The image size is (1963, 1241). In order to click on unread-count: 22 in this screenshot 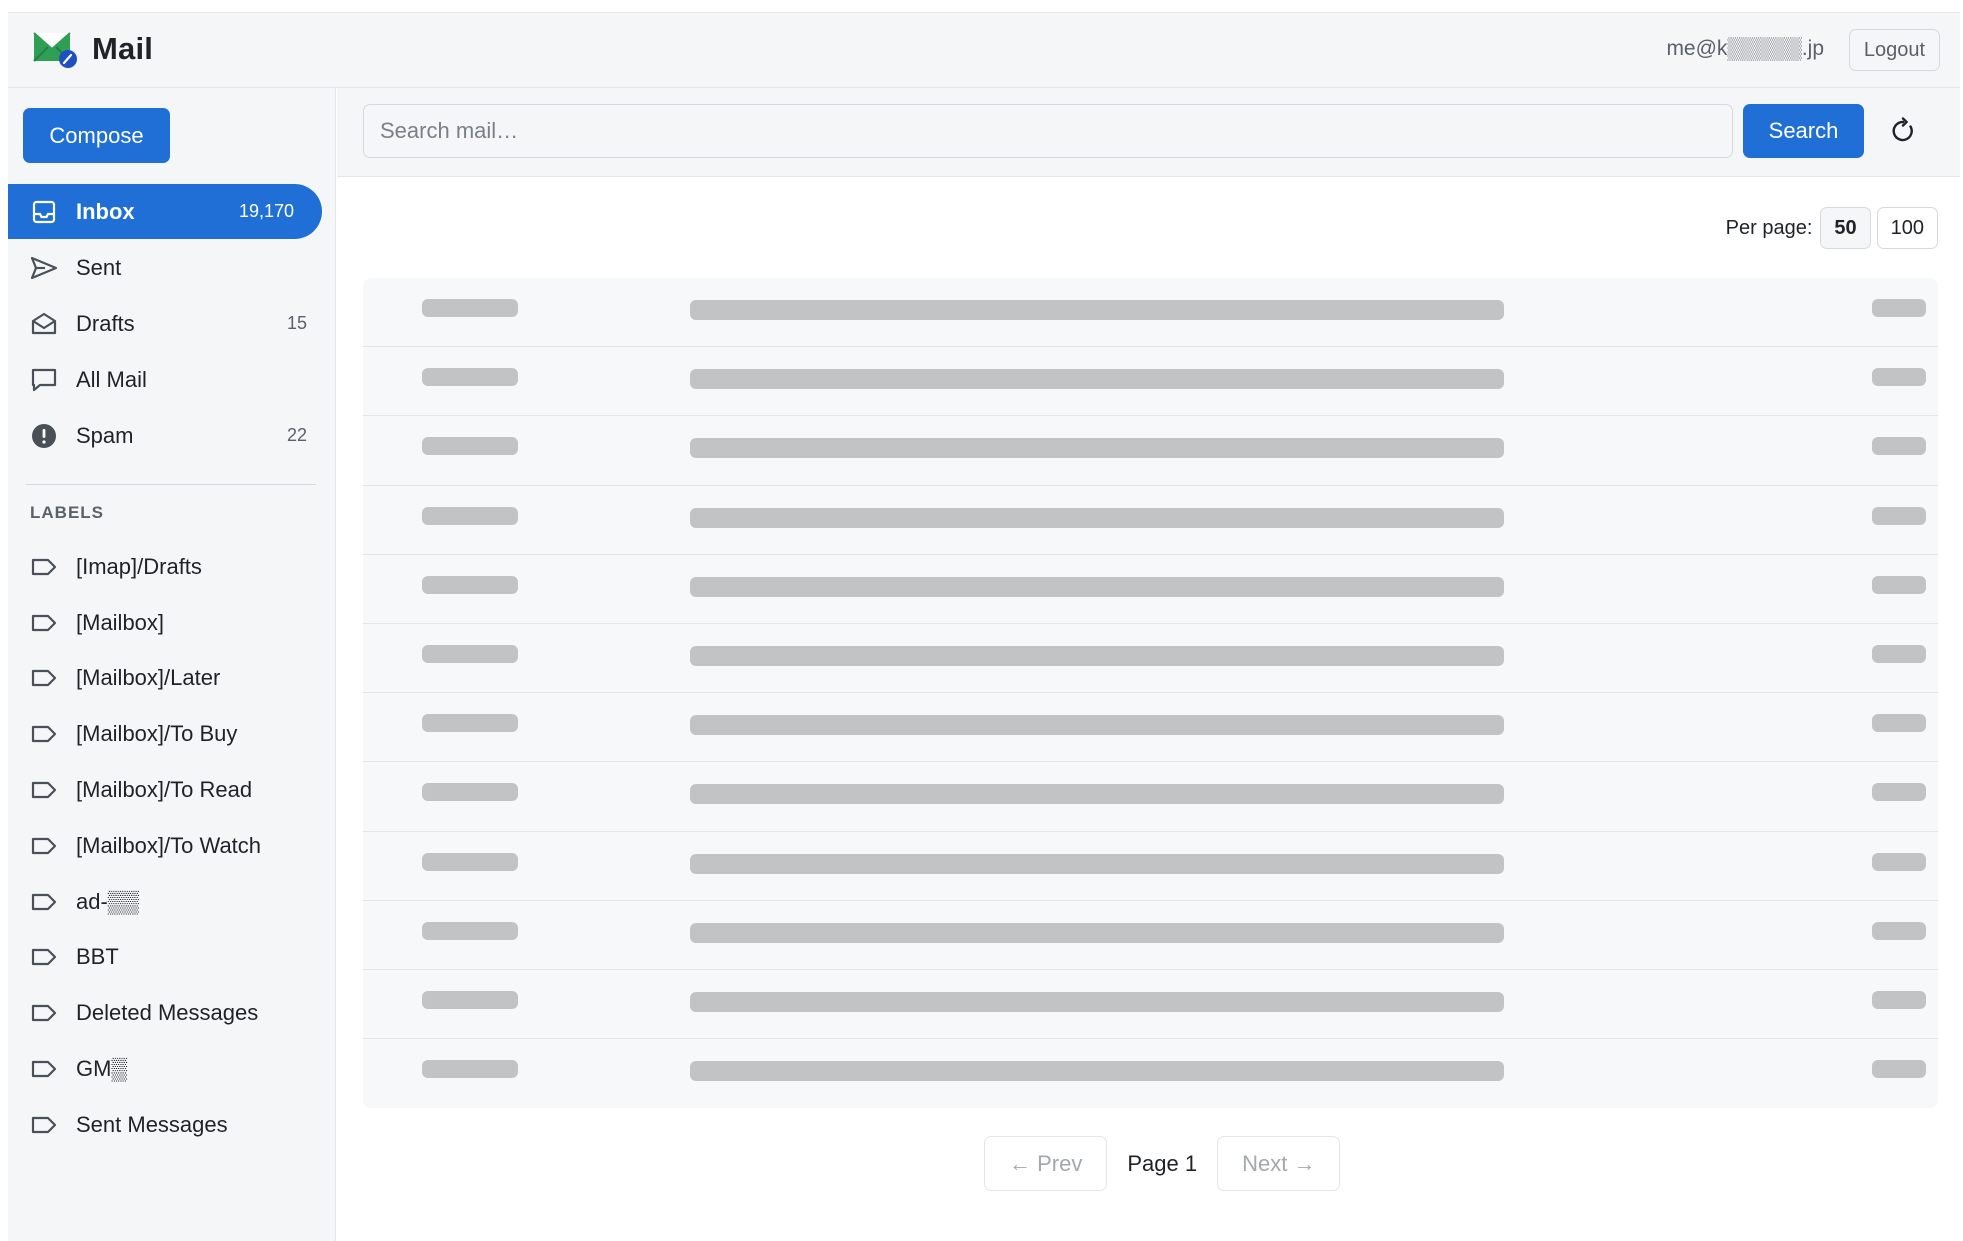, I will do `click(296, 435)`.